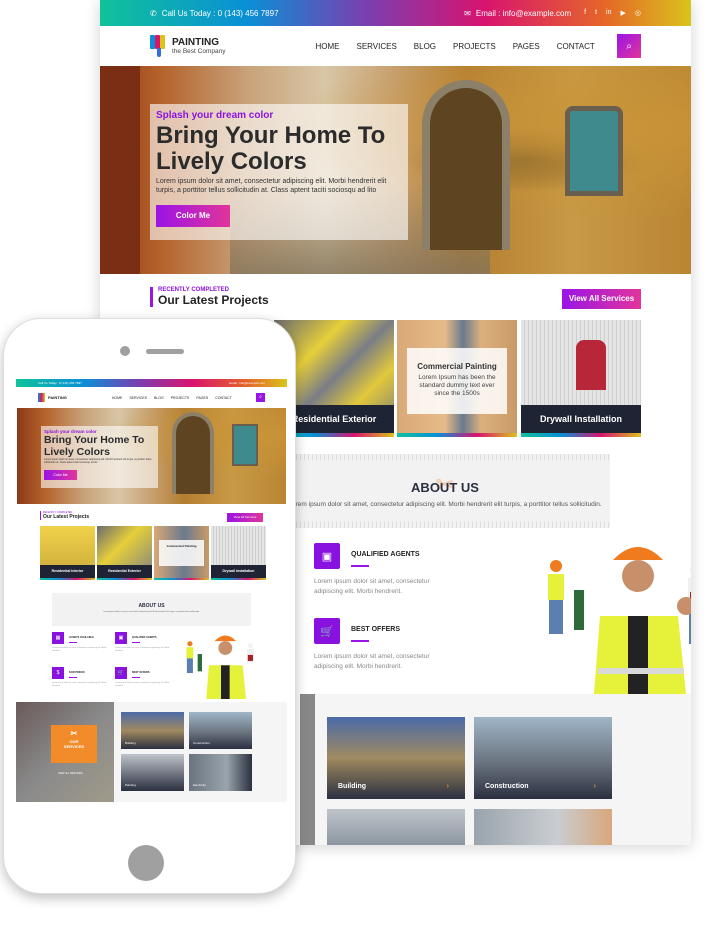 This screenshot has height=925, width=725. I want to click on mobile-logo-icon, so click(41, 397).